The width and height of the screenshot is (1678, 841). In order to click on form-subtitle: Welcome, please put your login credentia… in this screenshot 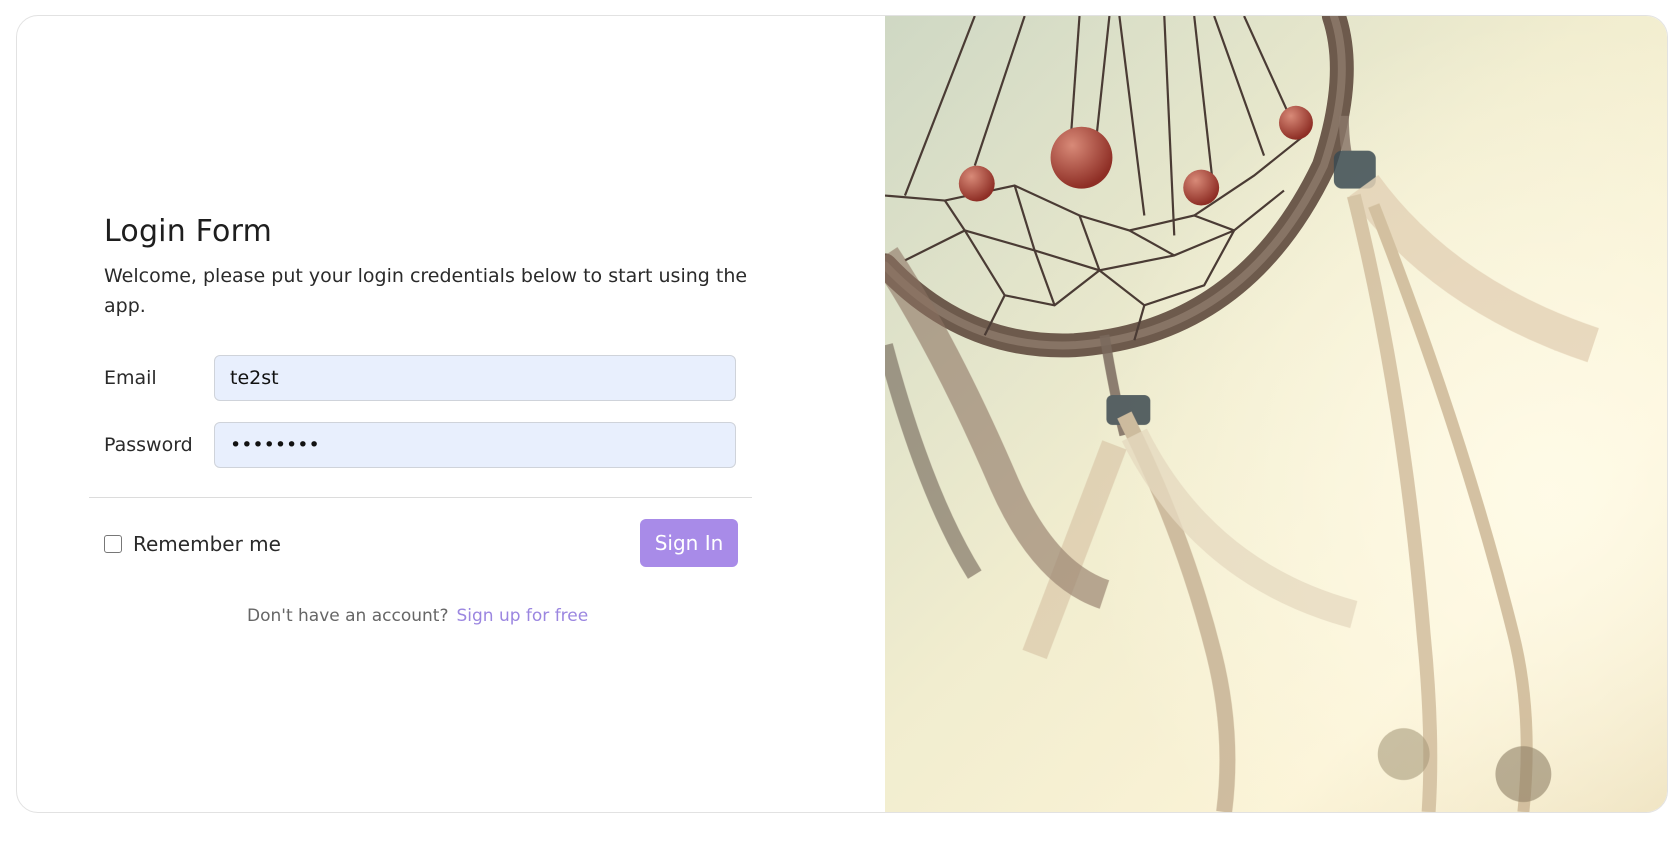, I will do `click(426, 291)`.